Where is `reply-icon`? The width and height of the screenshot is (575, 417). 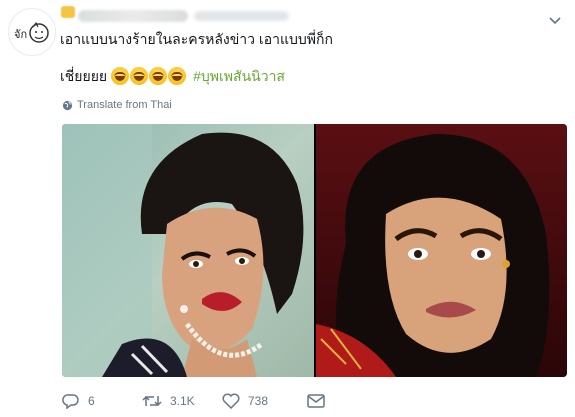
reply-icon is located at coordinates (70, 401).